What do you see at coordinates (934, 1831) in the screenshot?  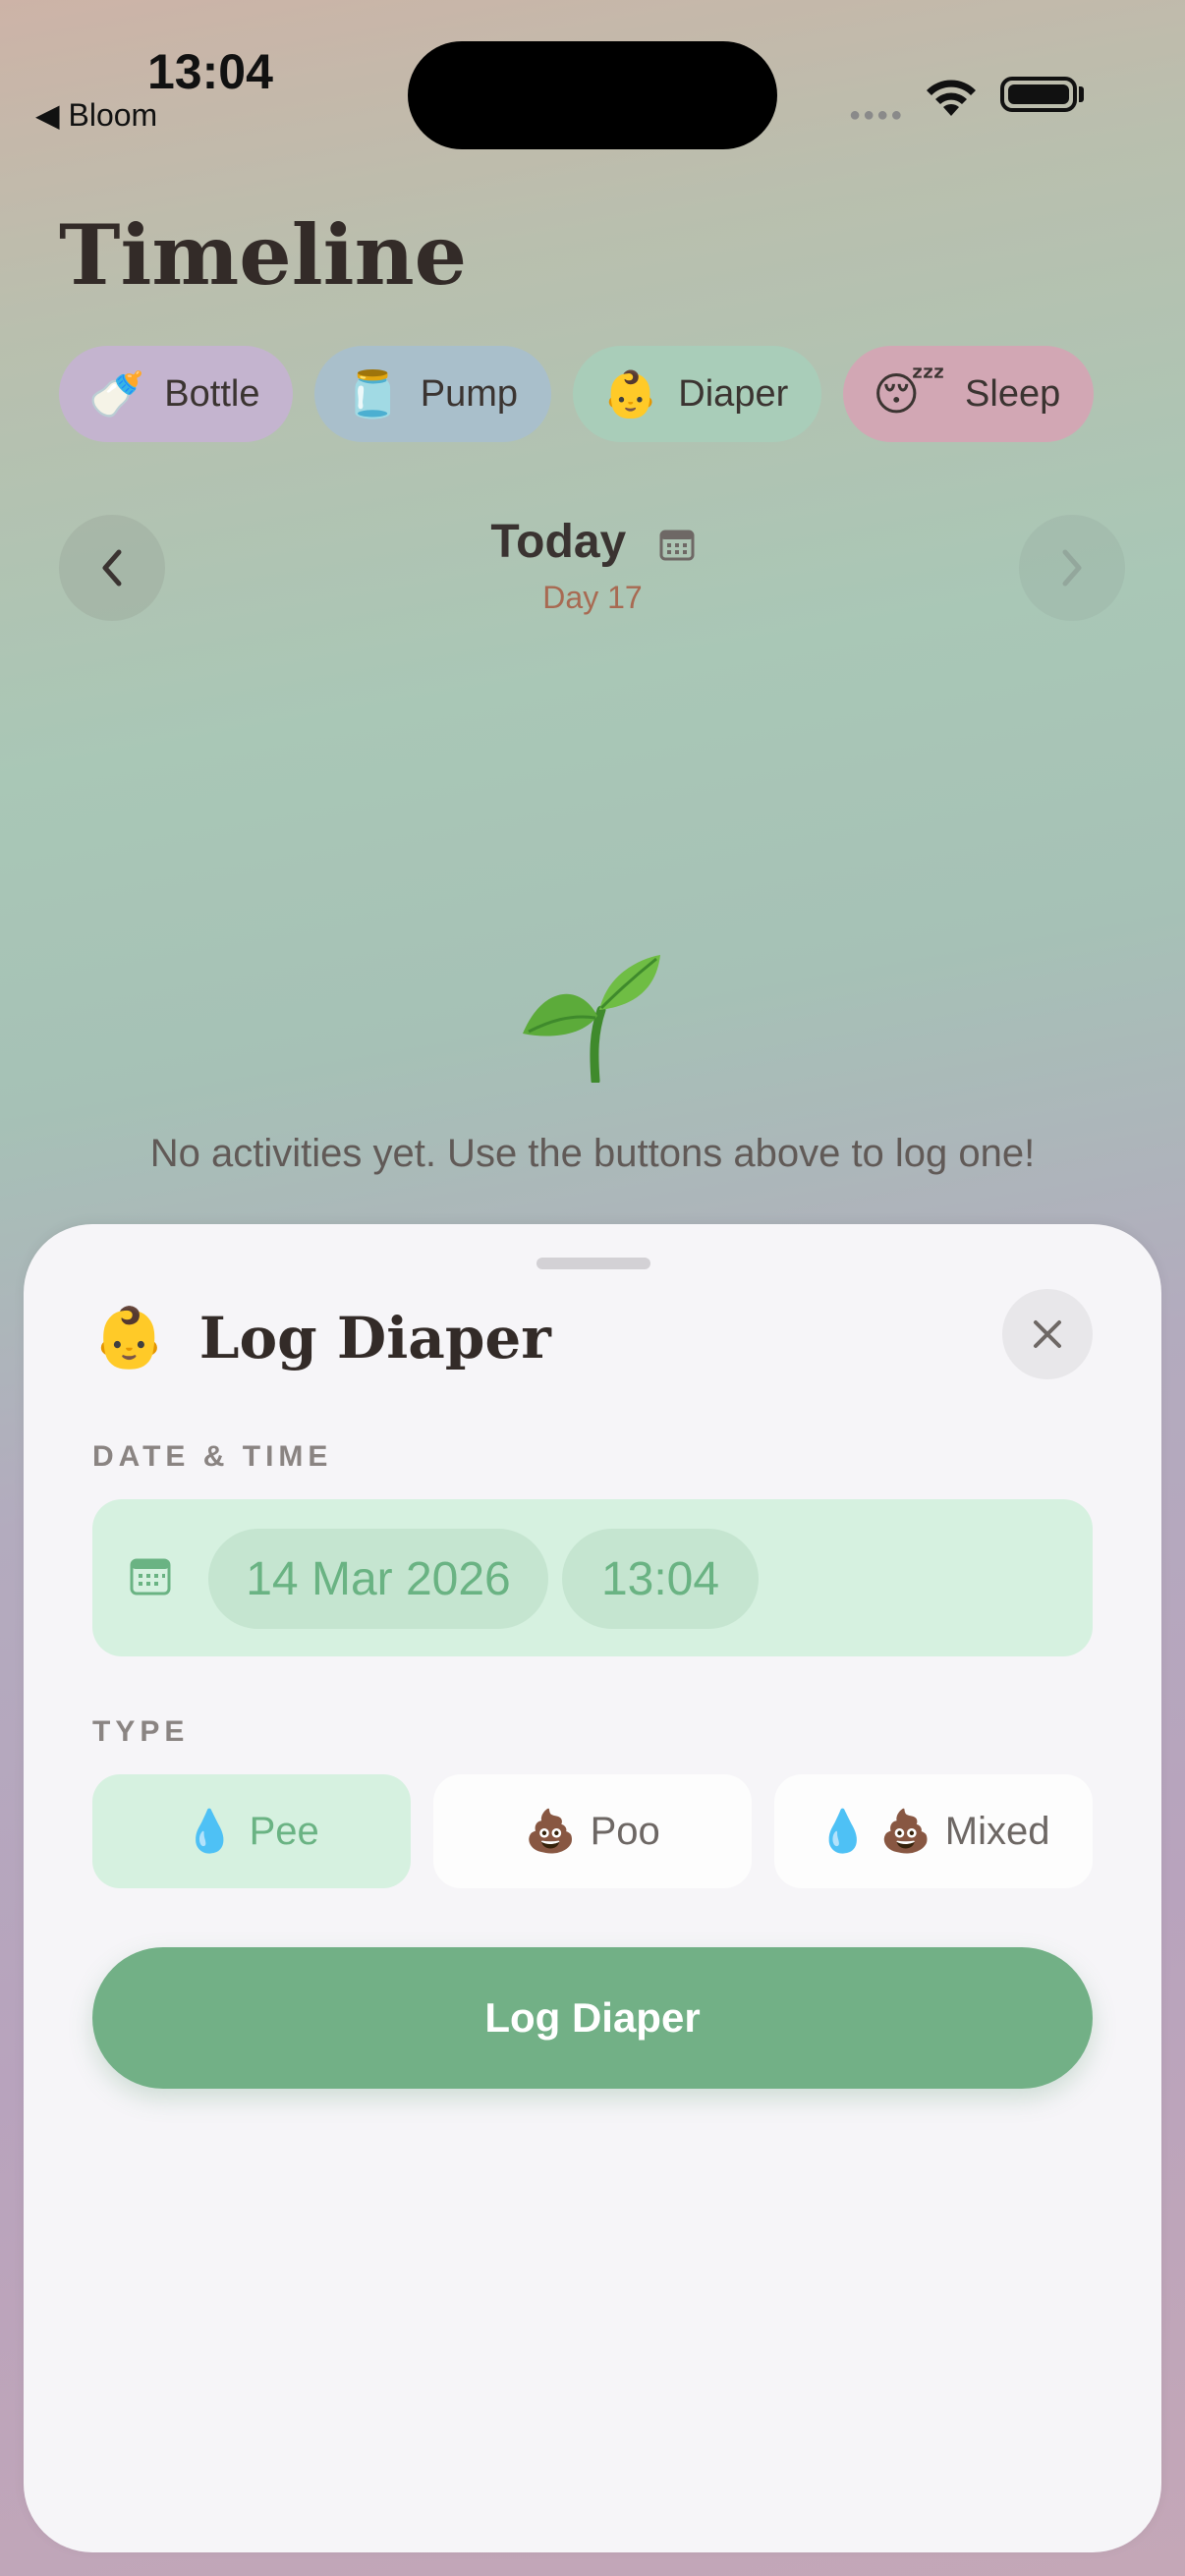 I see `type-mixed-button: 💧 💩 Mixed` at bounding box center [934, 1831].